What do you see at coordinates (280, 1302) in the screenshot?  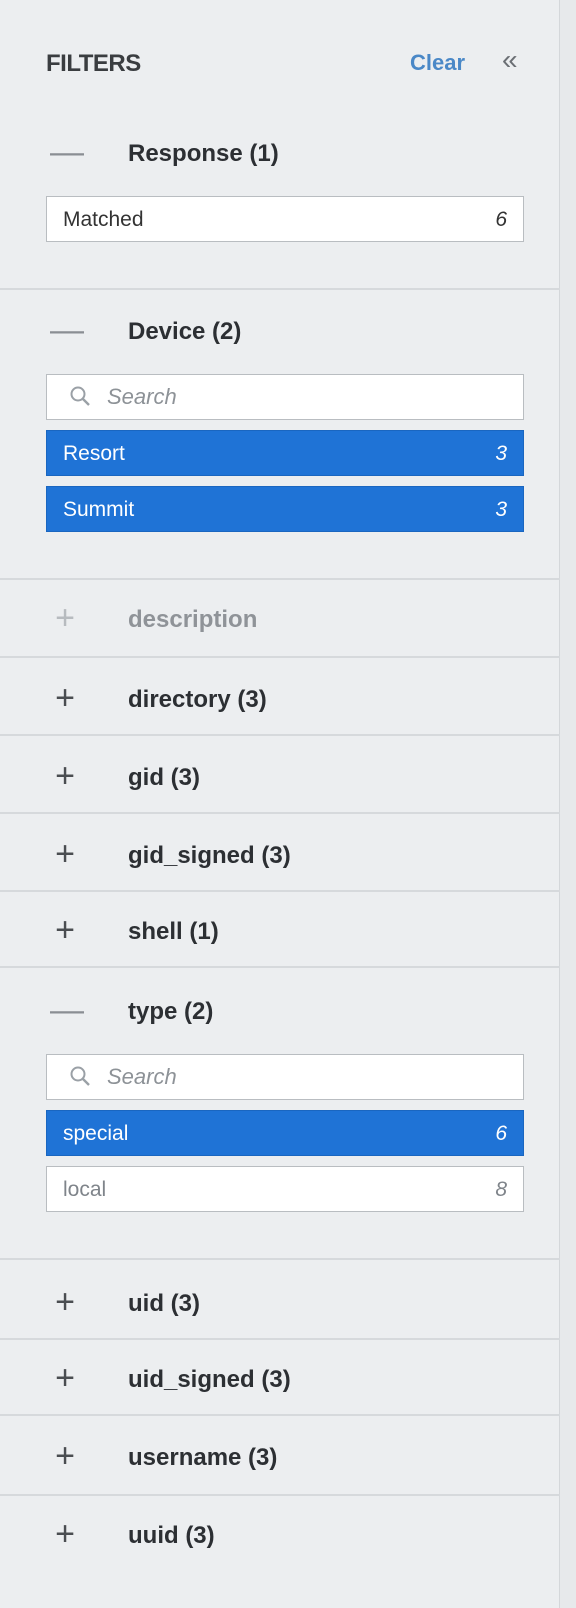 I see `section-header-uid: + uid (3)` at bounding box center [280, 1302].